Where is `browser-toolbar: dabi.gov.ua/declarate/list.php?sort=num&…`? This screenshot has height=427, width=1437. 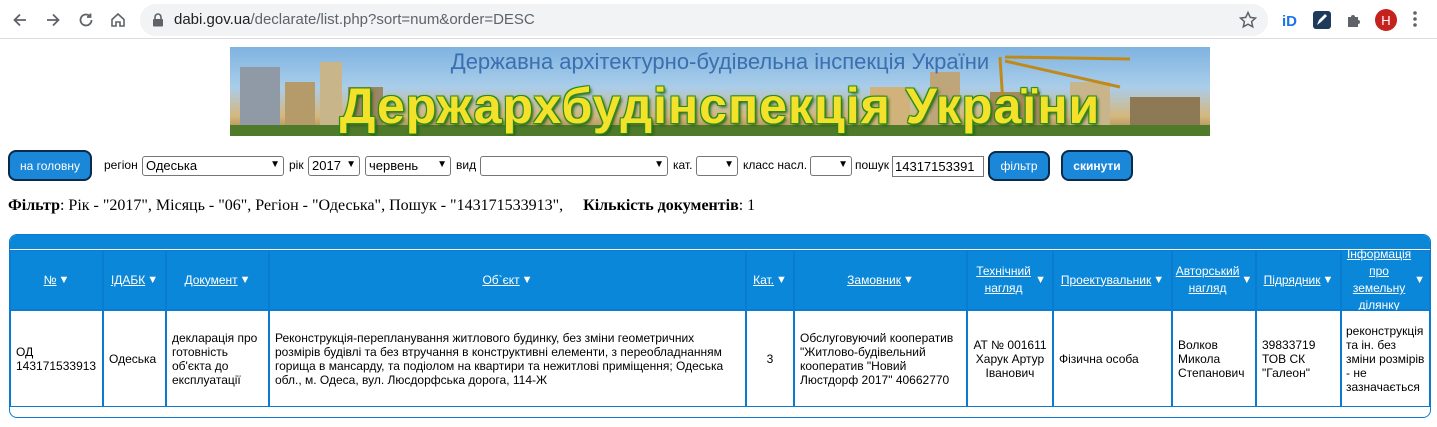
browser-toolbar: dabi.gov.ua/declarate/list.php?sort=num&… is located at coordinates (718, 19).